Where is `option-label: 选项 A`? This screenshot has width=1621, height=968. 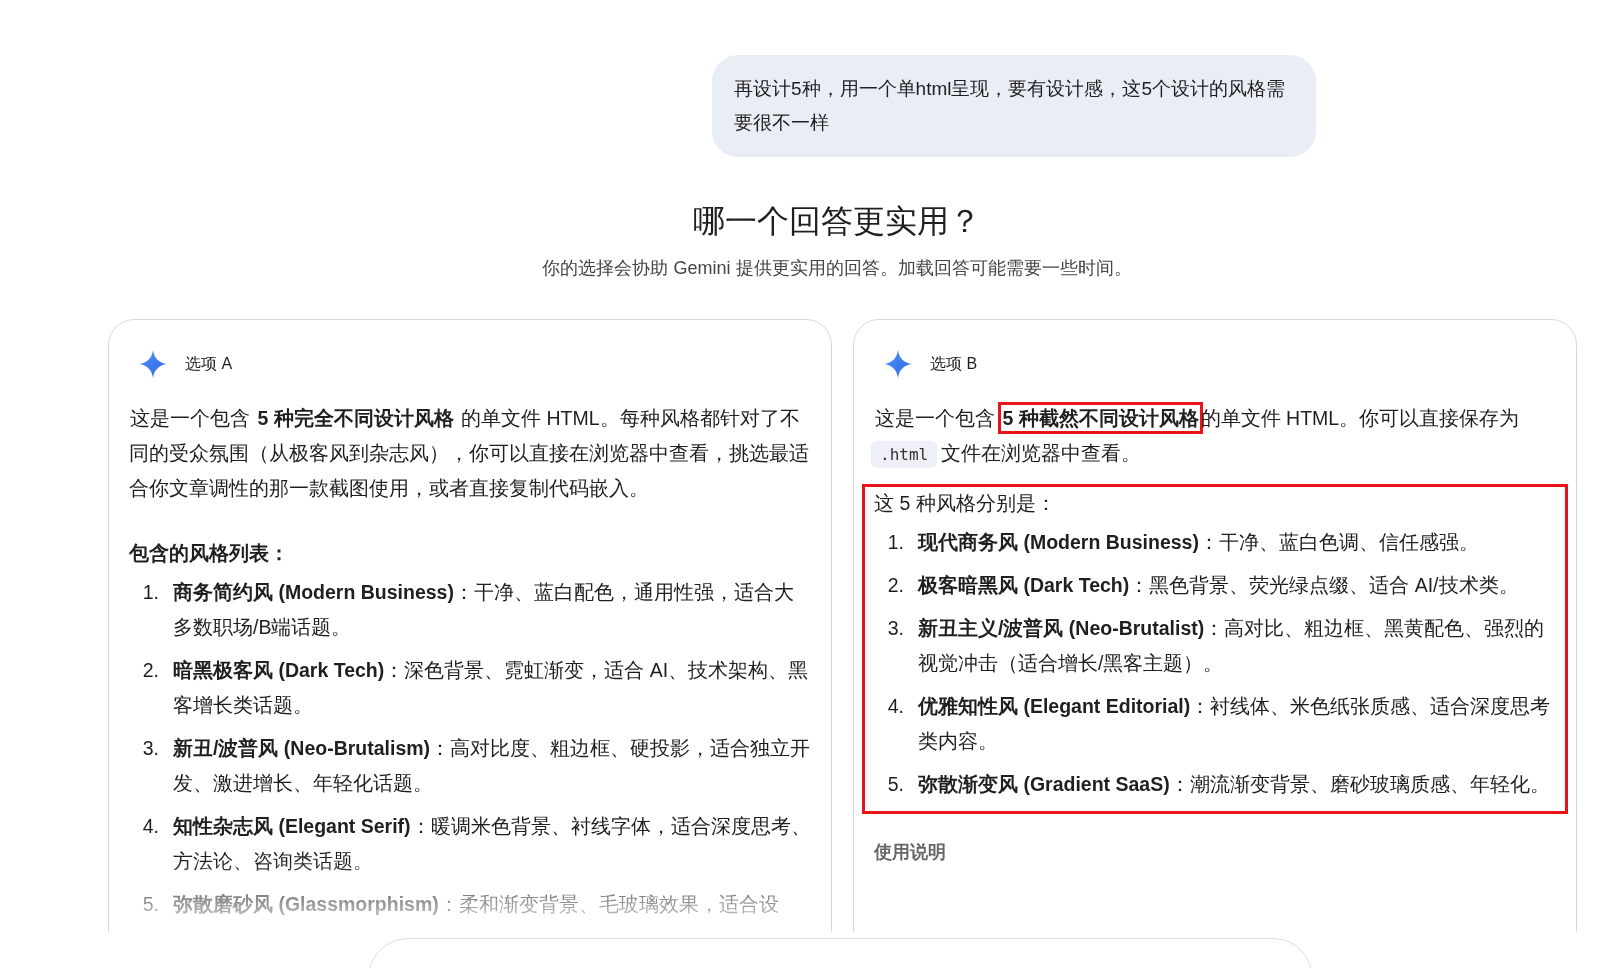 option-label: 选项 A is located at coordinates (209, 363).